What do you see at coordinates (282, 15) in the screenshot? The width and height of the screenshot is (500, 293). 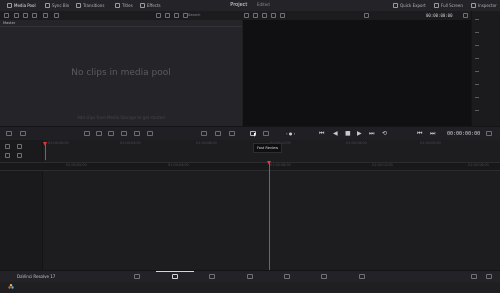 I see `viewer-chevron-icon` at bounding box center [282, 15].